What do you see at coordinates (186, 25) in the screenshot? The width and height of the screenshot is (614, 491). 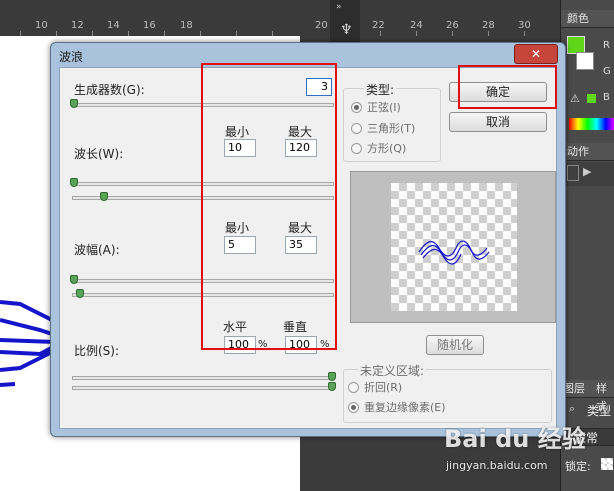 I see `ruler-label: 18` at bounding box center [186, 25].